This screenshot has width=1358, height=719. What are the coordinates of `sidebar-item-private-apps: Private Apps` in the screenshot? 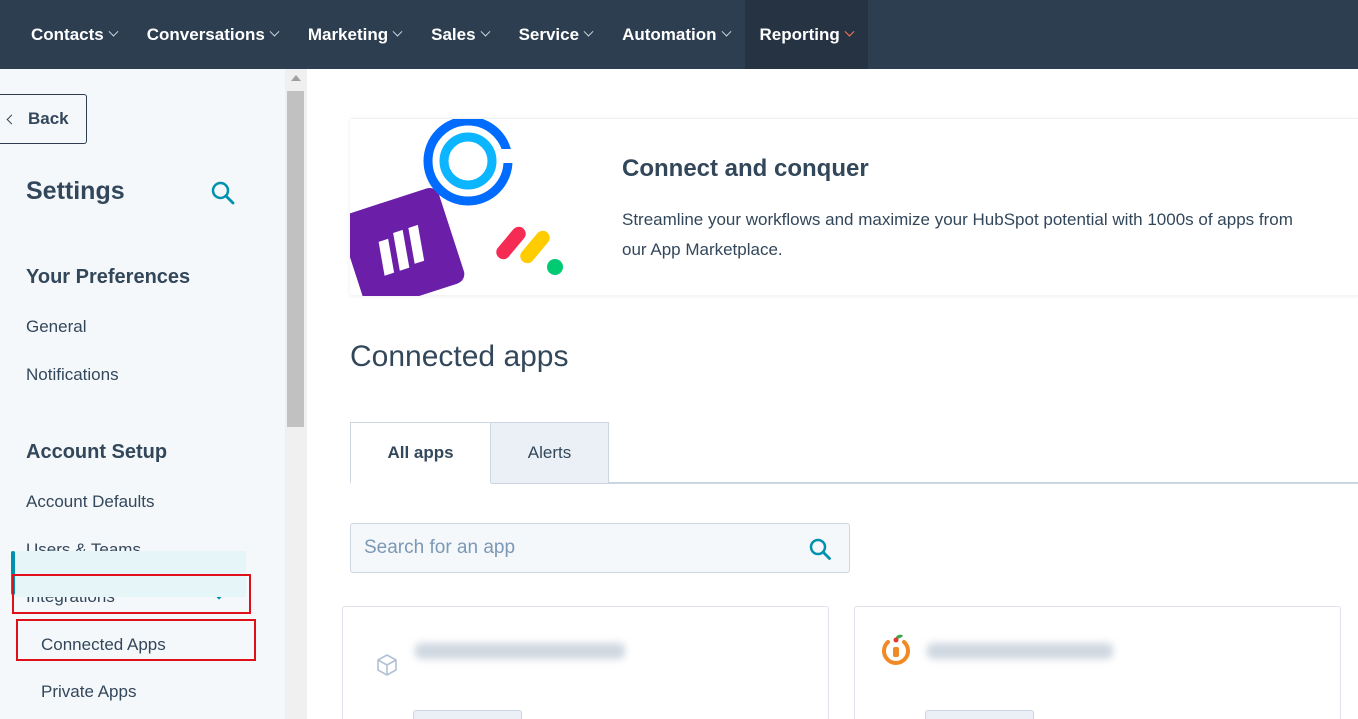 It's located at (88, 692).